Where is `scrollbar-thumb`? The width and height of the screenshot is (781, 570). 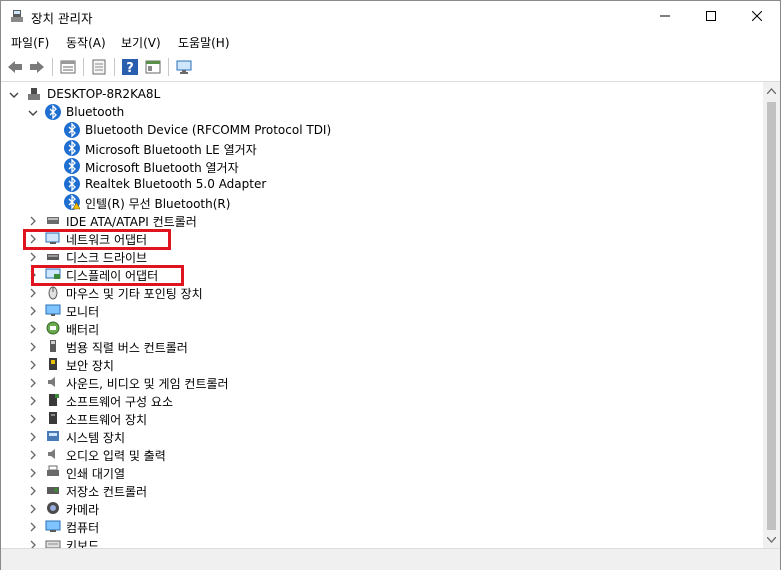 scrollbar-thumb is located at coordinates (771, 316).